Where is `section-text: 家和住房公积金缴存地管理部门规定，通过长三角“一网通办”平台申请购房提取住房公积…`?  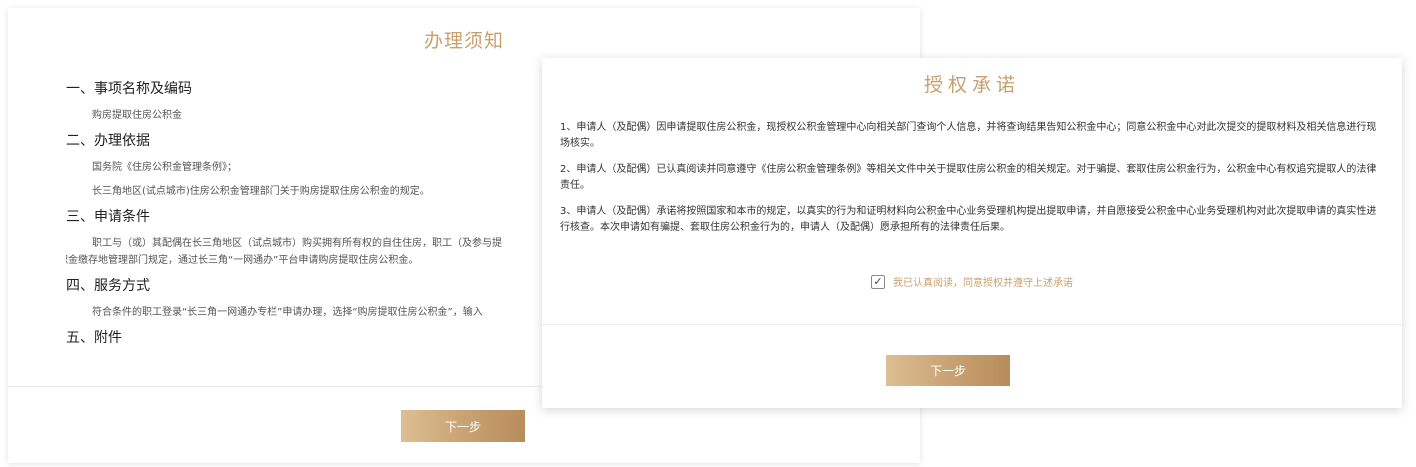
section-text: 家和住房公积金缴存地管理部门规定，通过长三角“一网通办”平台申请购房提取住房公积… is located at coordinates (242, 260).